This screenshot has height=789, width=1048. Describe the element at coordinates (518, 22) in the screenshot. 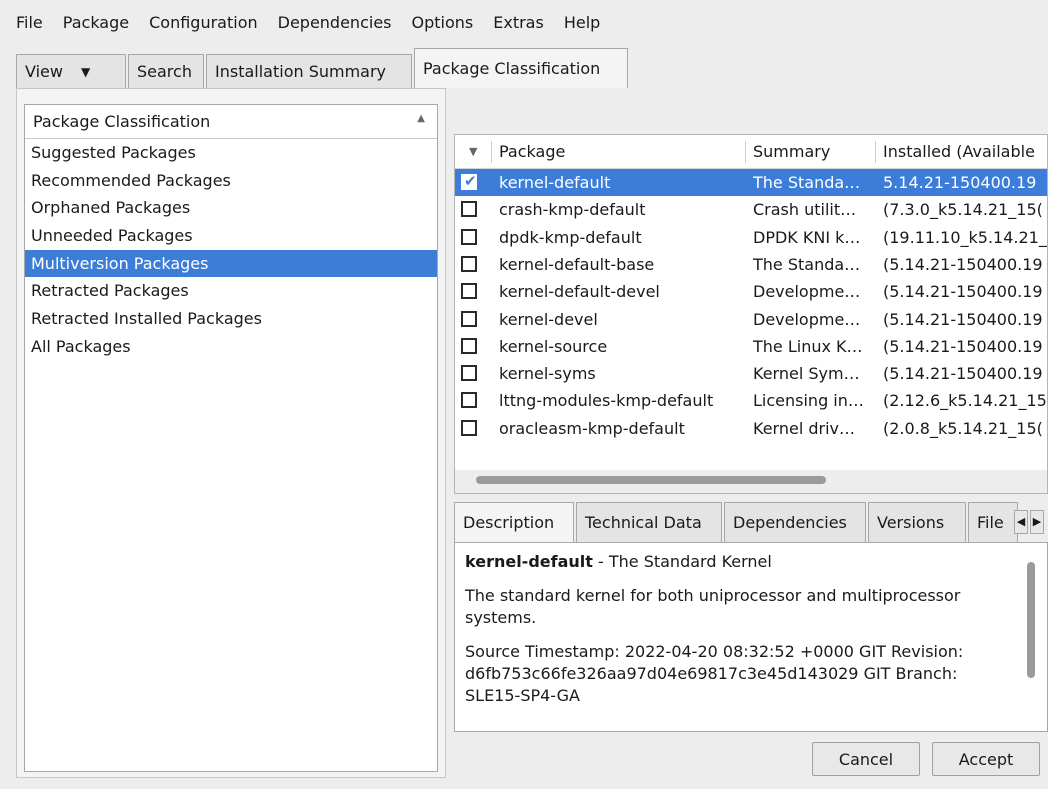

I see `menu-extras: Extras` at that location.